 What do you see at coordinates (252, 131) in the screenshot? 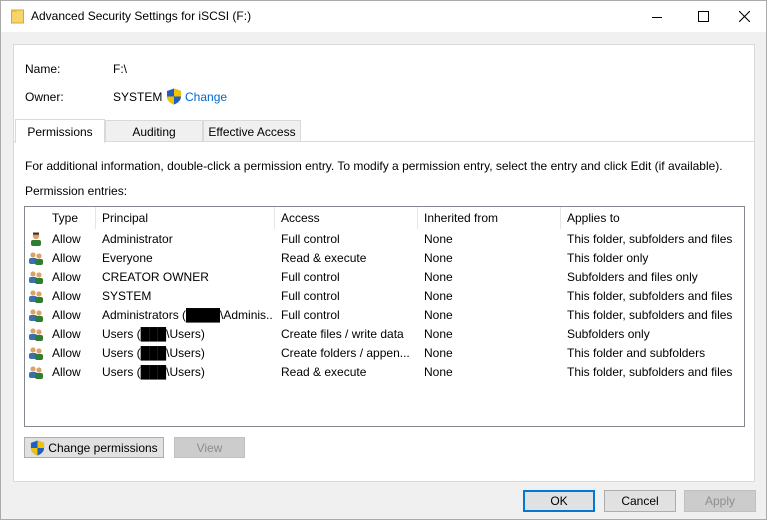
I see `tab-effective-access: Effective Access` at bounding box center [252, 131].